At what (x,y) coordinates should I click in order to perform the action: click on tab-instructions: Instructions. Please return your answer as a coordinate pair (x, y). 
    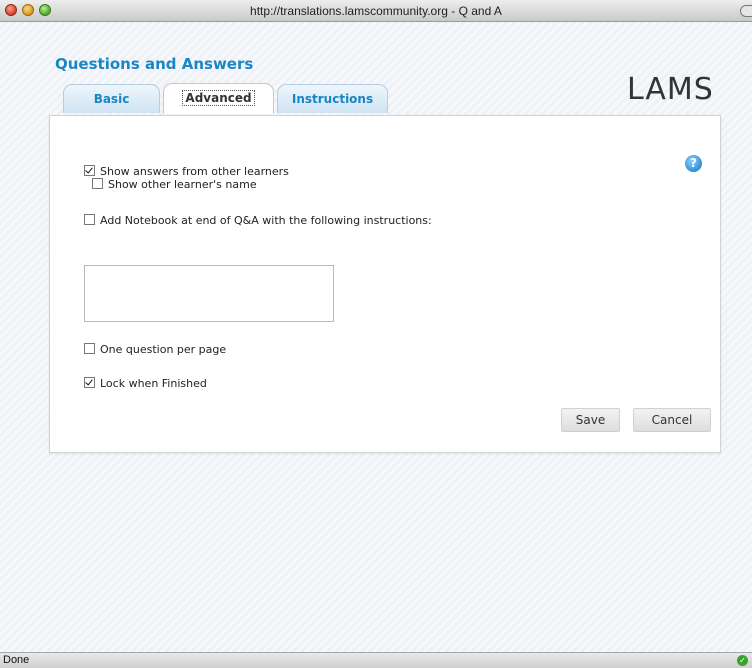
    Looking at the image, I should click on (332, 98).